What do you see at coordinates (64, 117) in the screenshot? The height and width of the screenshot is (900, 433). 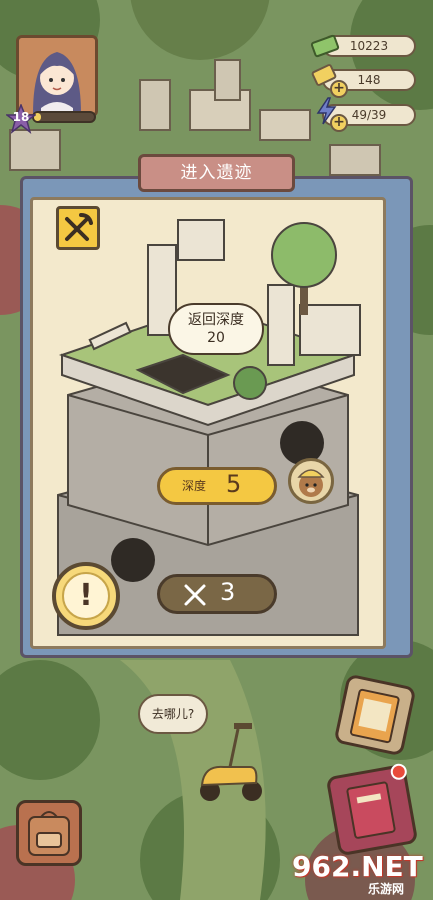 I see `xp-progress-bar` at bounding box center [64, 117].